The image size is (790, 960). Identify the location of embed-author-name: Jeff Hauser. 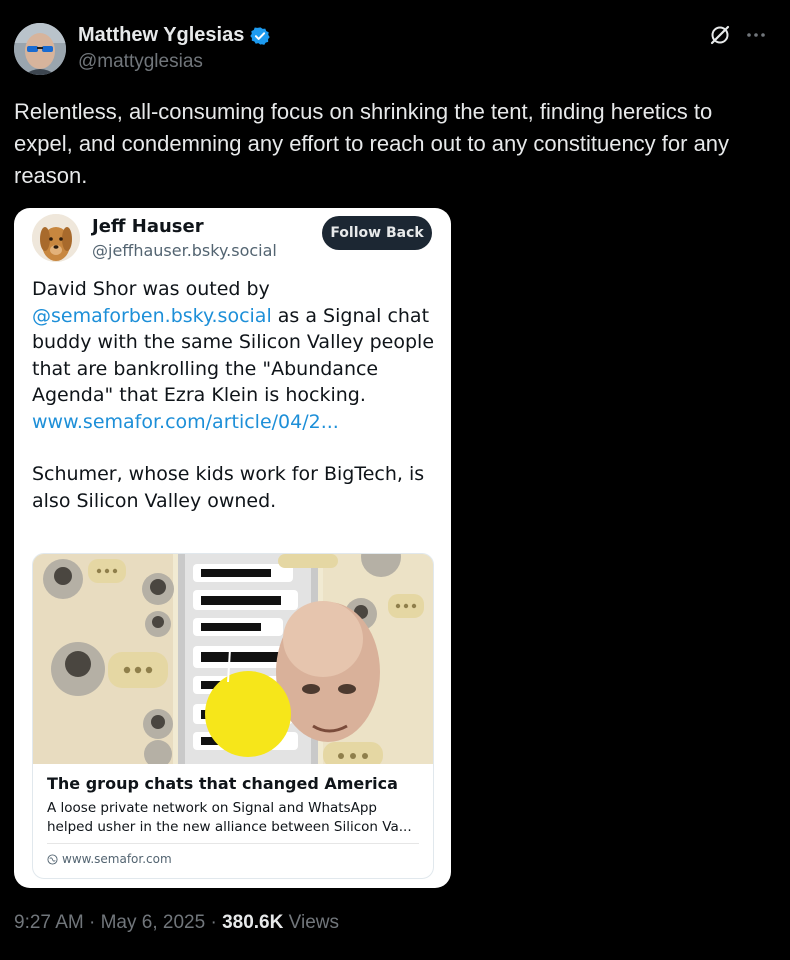
(148, 226).